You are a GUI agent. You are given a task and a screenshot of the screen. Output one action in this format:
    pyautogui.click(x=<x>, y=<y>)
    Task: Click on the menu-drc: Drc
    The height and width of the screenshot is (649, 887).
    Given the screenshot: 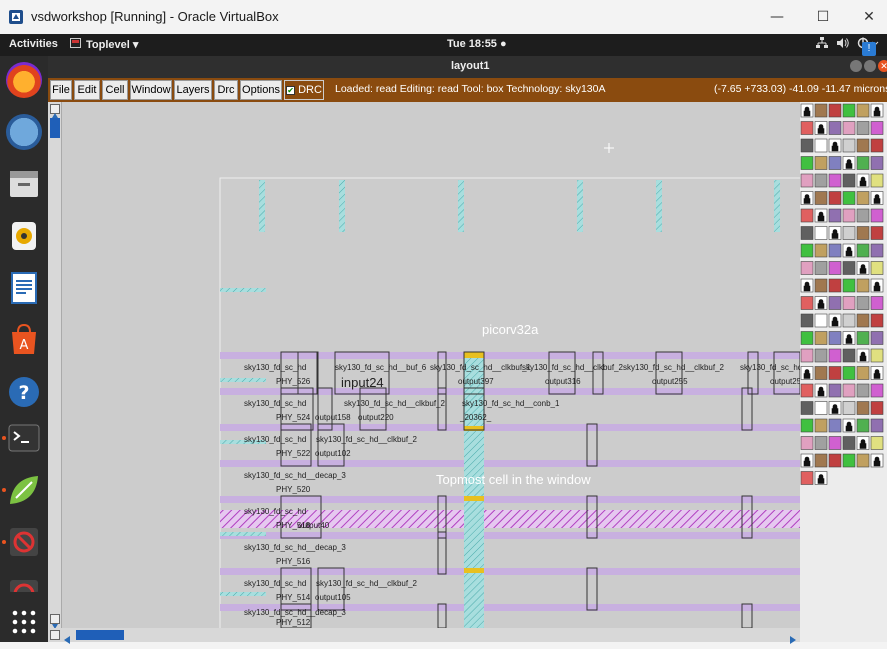 What is the action you would take?
    pyautogui.click(x=226, y=90)
    